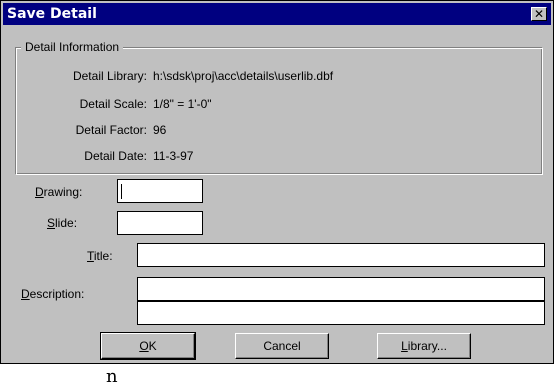  What do you see at coordinates (341, 313) in the screenshot?
I see `description-field-line2` at bounding box center [341, 313].